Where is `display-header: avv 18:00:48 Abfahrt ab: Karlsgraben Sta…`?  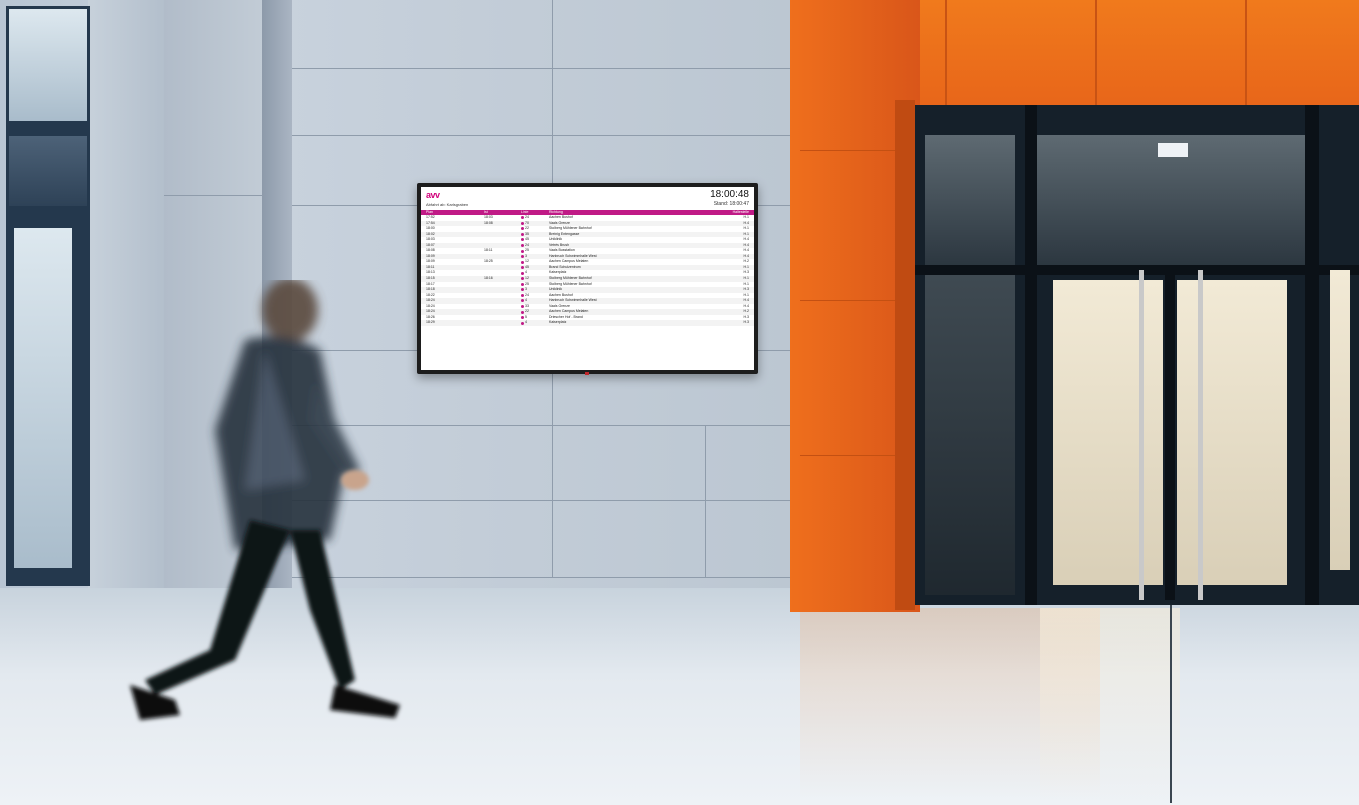
display-header: avv 18:00:48 Abfahrt ab: Karlsgraben Sta… is located at coordinates (587, 198).